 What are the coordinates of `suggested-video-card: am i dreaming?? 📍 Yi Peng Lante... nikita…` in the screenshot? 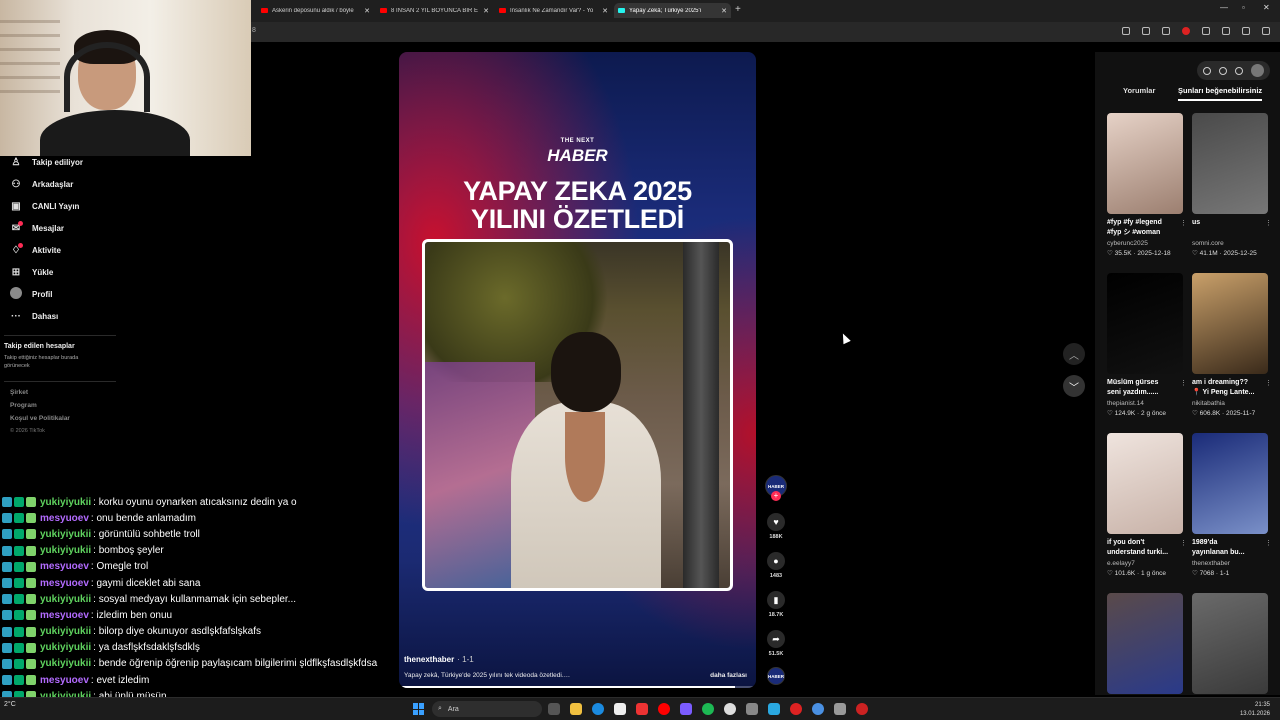 It's located at (1232, 345).